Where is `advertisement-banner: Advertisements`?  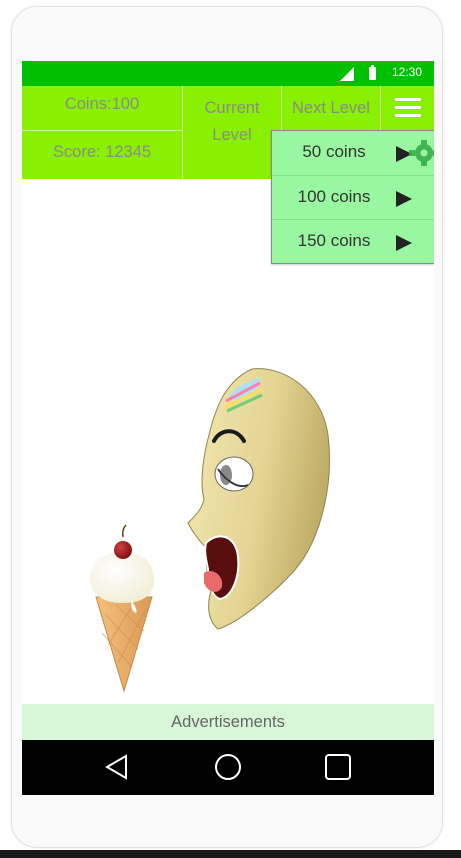
advertisement-banner: Advertisements is located at coordinates (228, 722).